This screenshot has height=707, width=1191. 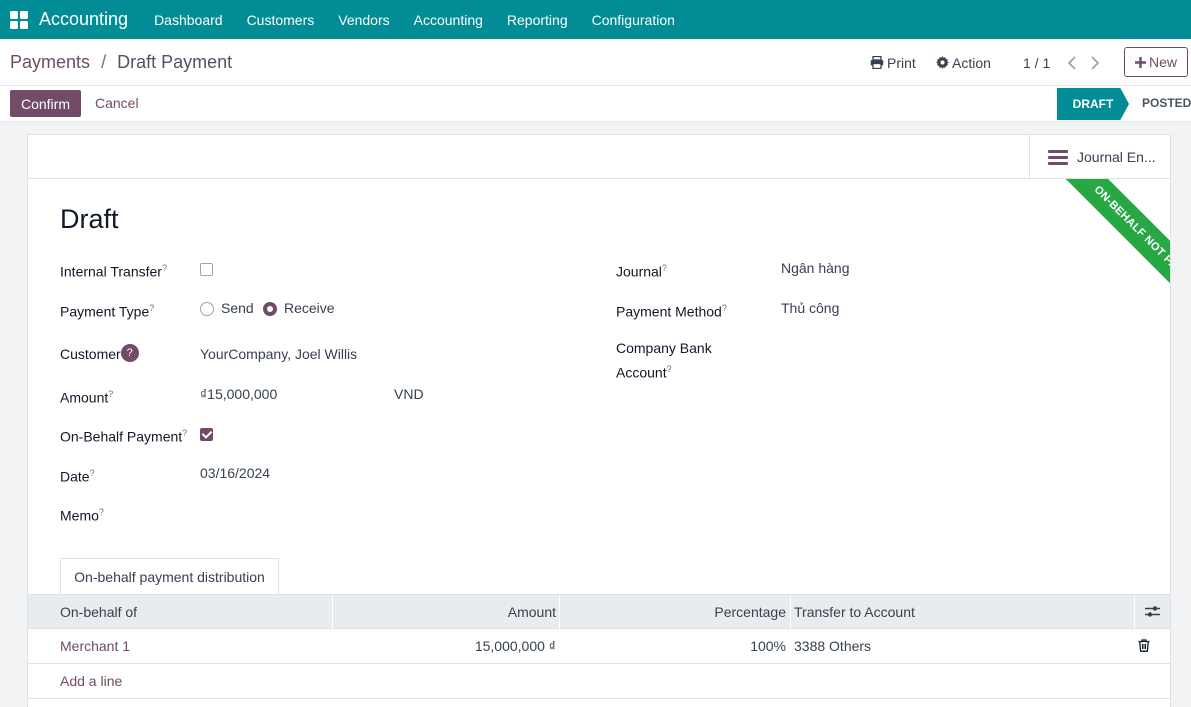 I want to click on status-ribbon: ON-BEHALF NOT PAID, so click(x=1101, y=249).